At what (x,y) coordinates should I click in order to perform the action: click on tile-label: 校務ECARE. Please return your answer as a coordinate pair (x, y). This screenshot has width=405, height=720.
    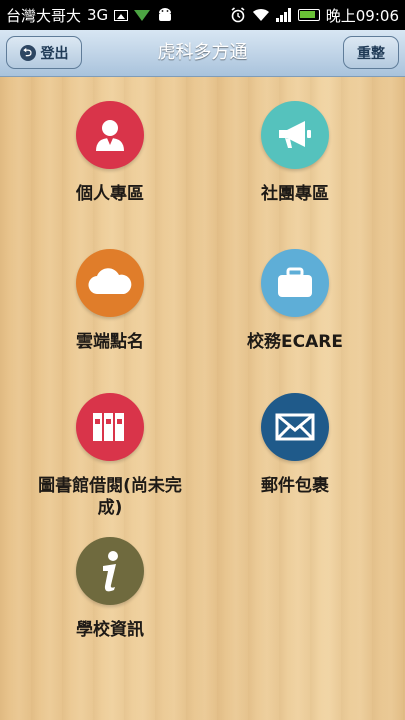
    Looking at the image, I should click on (295, 342).